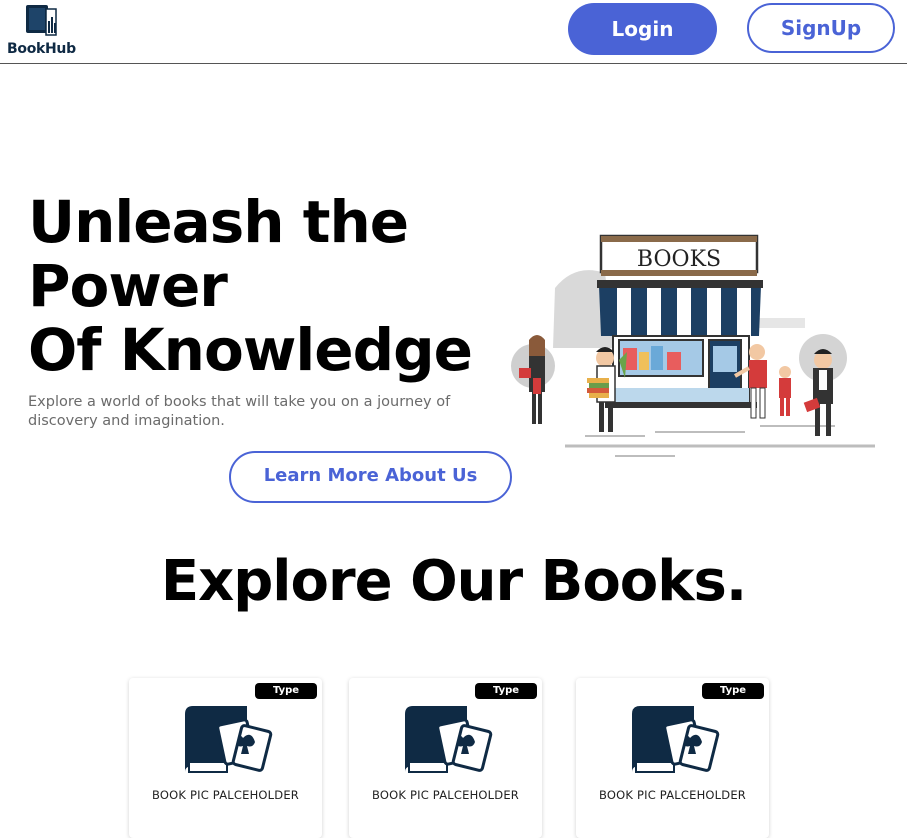 The image size is (907, 838). Describe the element at coordinates (128, 286) in the screenshot. I see `hero-title-line-2: Power` at that location.